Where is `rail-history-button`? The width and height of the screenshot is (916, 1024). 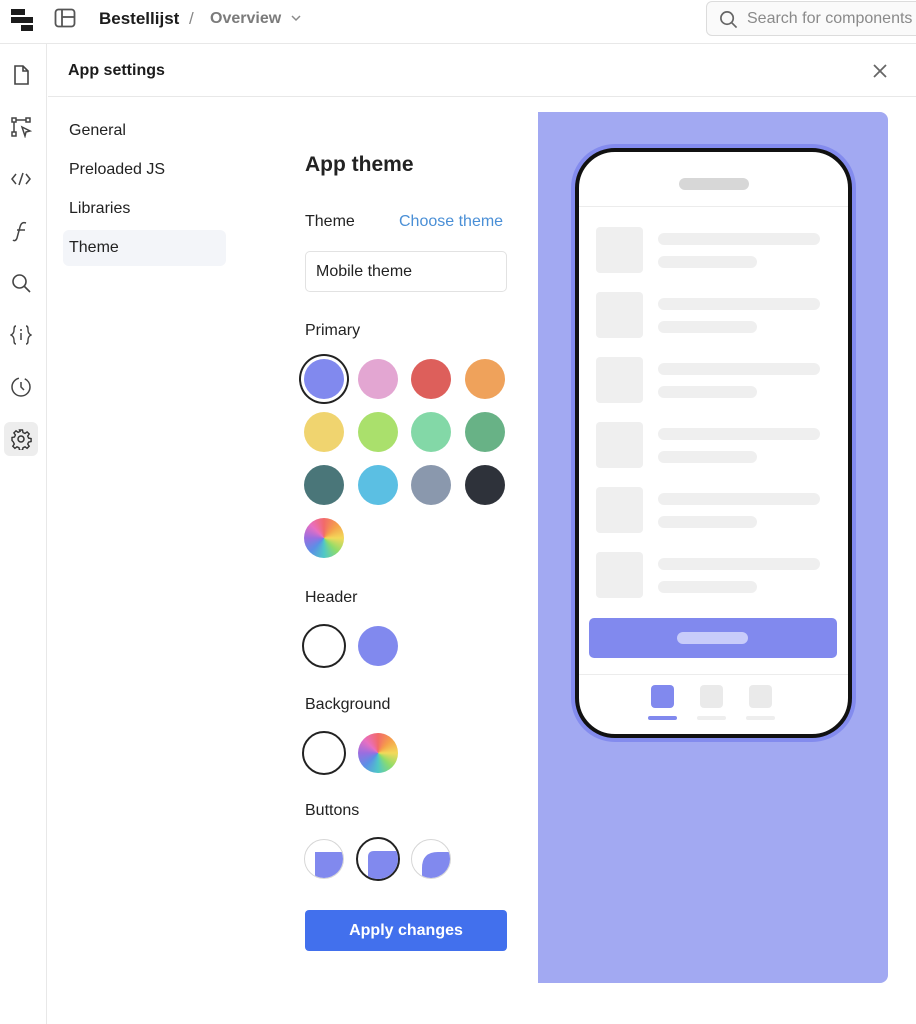
rail-history-button is located at coordinates (21, 387).